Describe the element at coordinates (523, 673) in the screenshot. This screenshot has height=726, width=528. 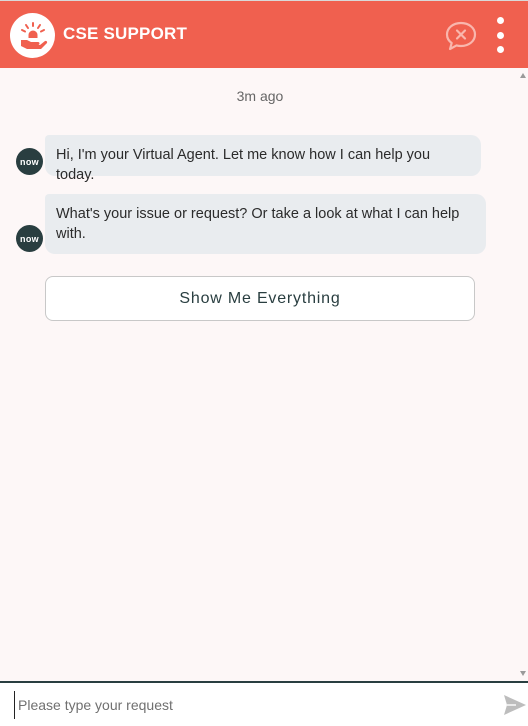
I see `scroll-down-arrow-icon` at that location.